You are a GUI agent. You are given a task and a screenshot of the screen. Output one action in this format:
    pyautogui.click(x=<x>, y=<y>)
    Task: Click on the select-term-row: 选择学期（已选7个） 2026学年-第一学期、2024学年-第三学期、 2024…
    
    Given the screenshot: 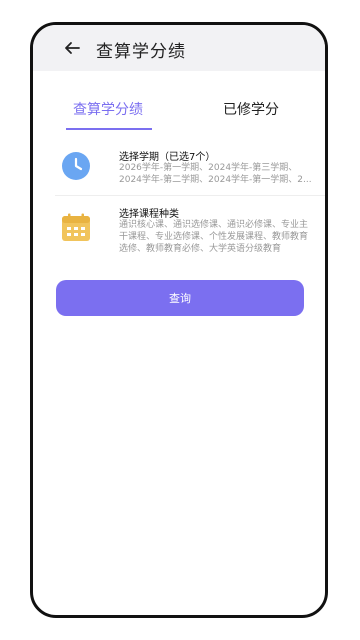 What is the action you would take?
    pyautogui.click(x=179, y=170)
    